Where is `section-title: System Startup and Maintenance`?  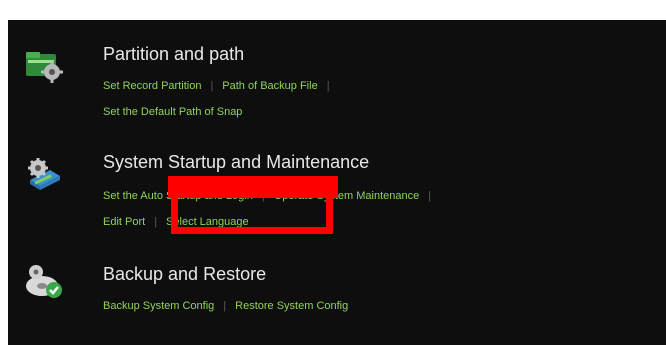 section-title: System Startup and Maintenance is located at coordinates (236, 162).